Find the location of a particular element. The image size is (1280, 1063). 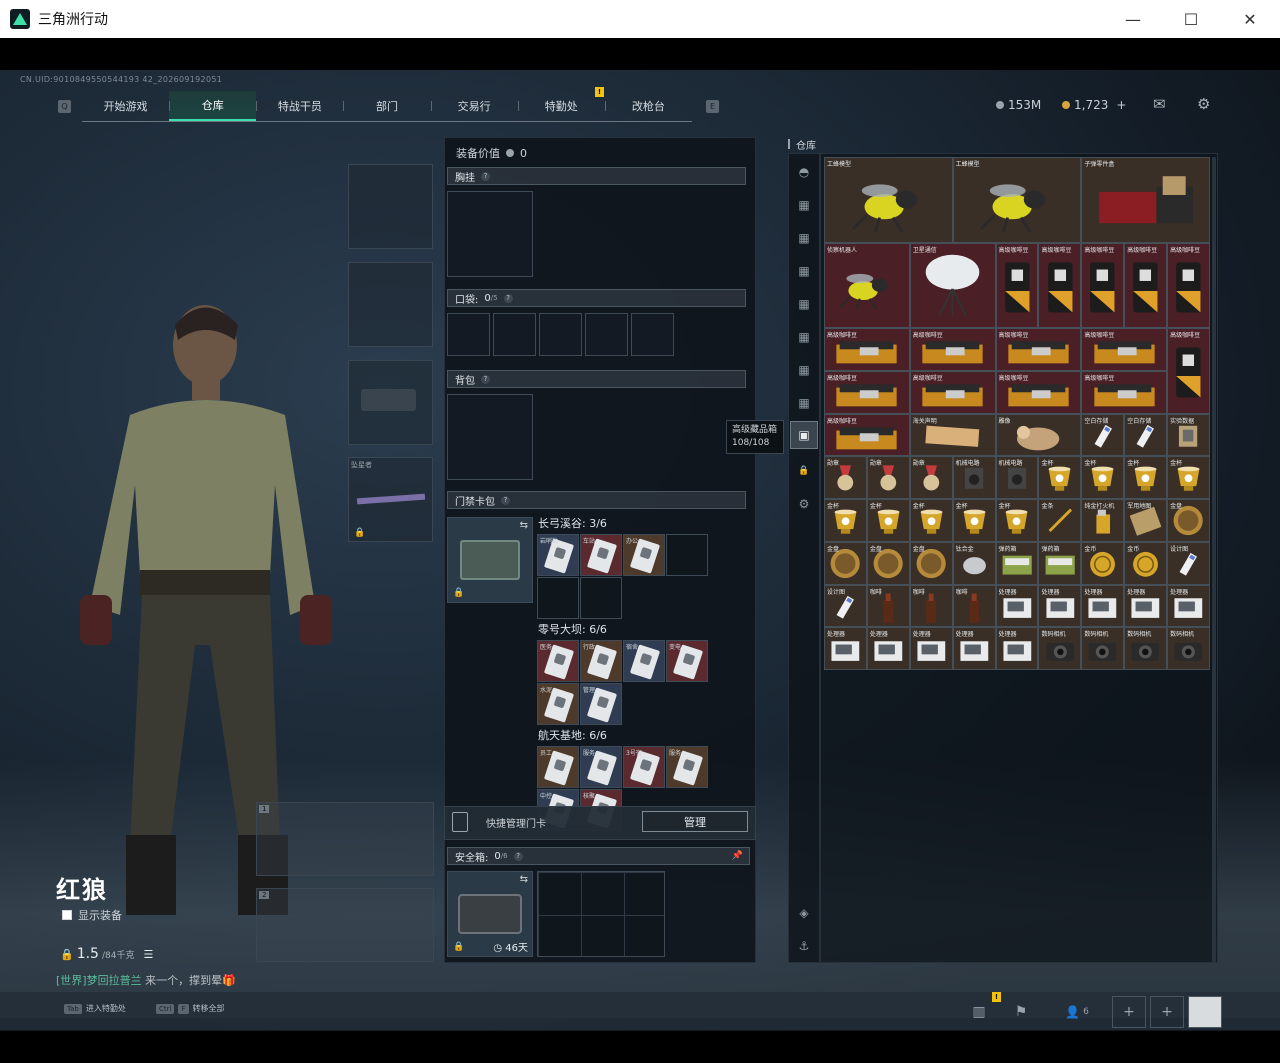

primary-weapon-slot-1: 1 is located at coordinates (345, 839).